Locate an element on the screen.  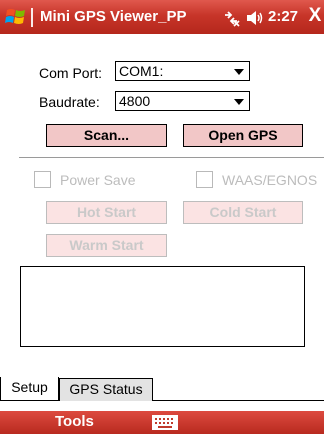
com-port-select: COM1: is located at coordinates (182, 71).